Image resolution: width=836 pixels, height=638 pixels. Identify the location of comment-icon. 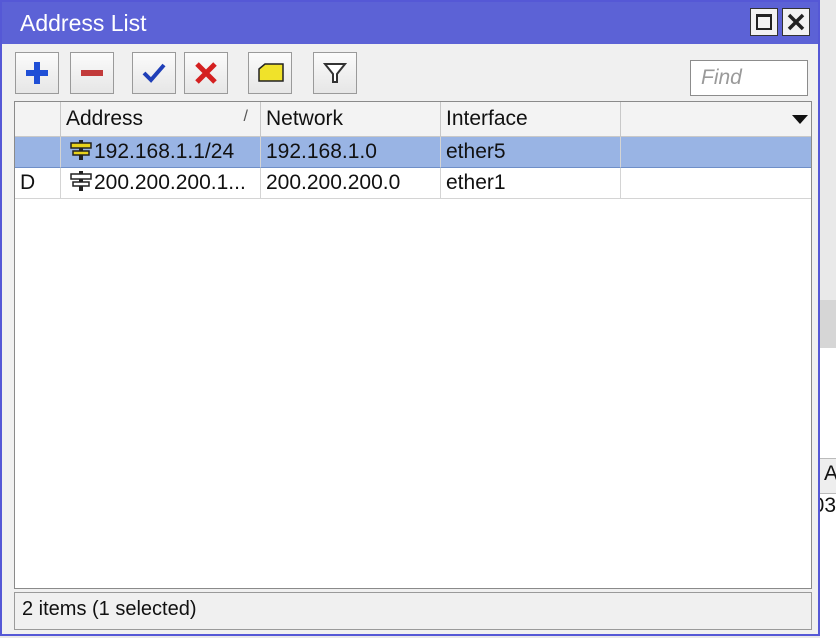
(271, 72).